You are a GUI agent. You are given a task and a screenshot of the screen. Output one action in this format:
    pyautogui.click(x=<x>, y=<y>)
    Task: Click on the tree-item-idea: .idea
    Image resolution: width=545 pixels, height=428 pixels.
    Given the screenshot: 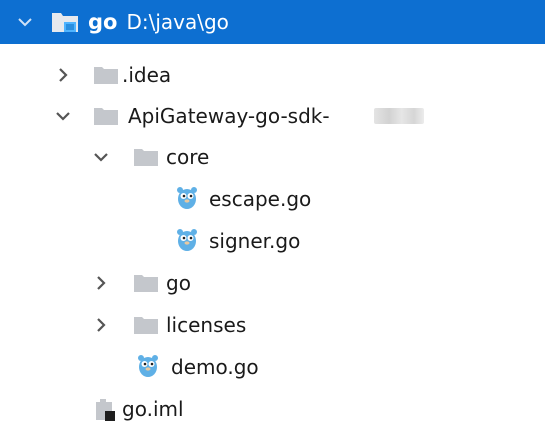 What is the action you would take?
    pyautogui.click(x=272, y=73)
    